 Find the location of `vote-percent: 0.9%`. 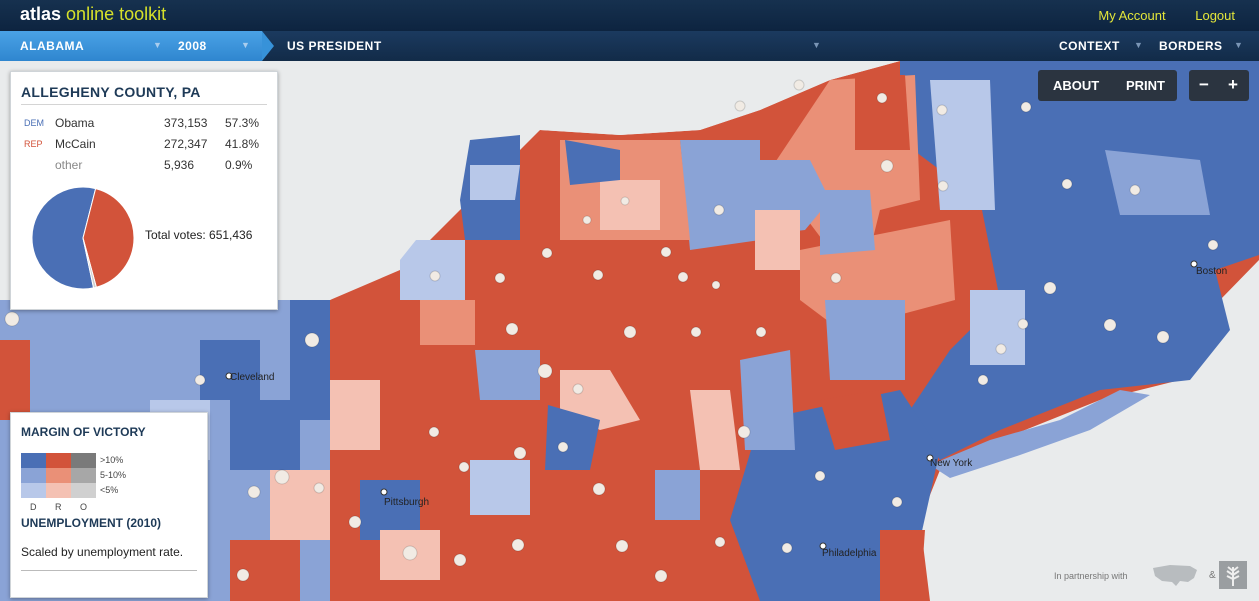

vote-percent: 0.9% is located at coordinates (239, 165).